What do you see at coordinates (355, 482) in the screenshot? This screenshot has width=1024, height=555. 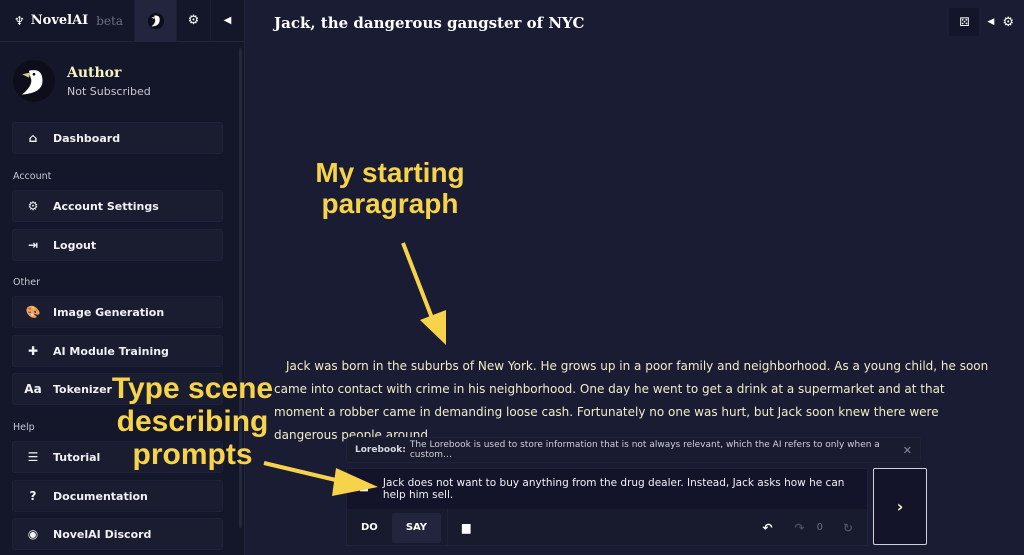 I see `arrow-head-left` at bounding box center [355, 482].